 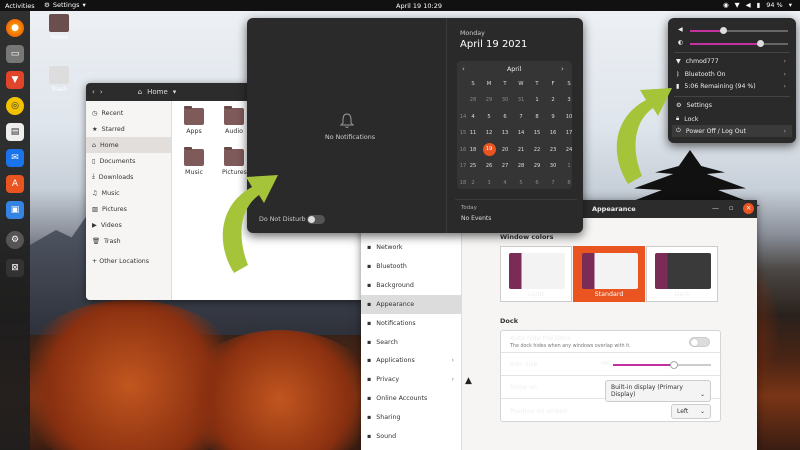 What do you see at coordinates (673, 365) in the screenshot?
I see `icon-size-slider-knob` at bounding box center [673, 365].